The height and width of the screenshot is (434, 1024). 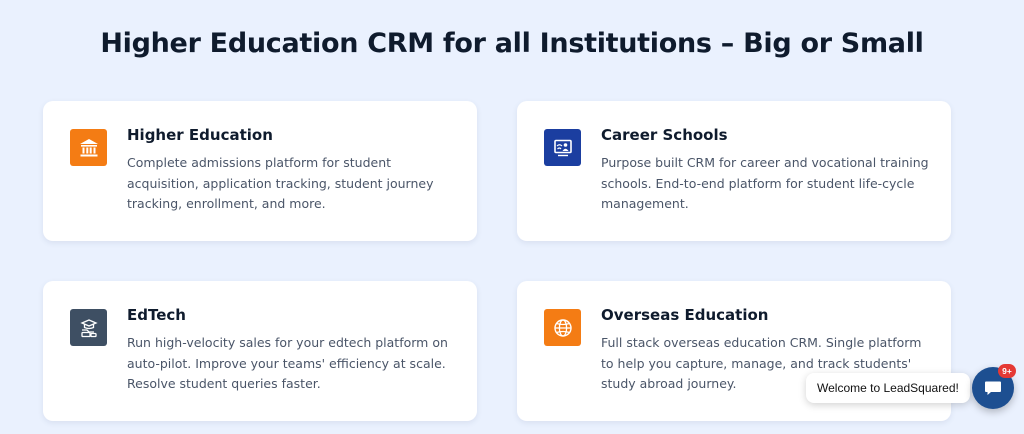 I want to click on chat-welcome-text: Welcome to LeadSquared!, so click(x=888, y=388).